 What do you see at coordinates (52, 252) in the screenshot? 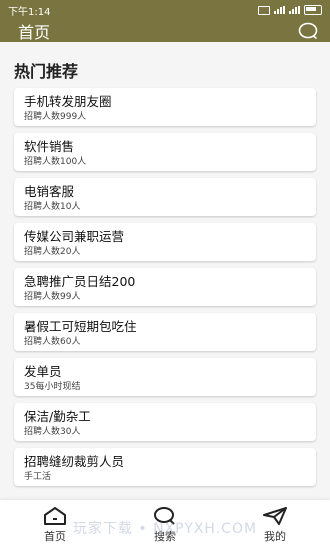
I see `job-subtitle: 招聘人数20人` at bounding box center [52, 252].